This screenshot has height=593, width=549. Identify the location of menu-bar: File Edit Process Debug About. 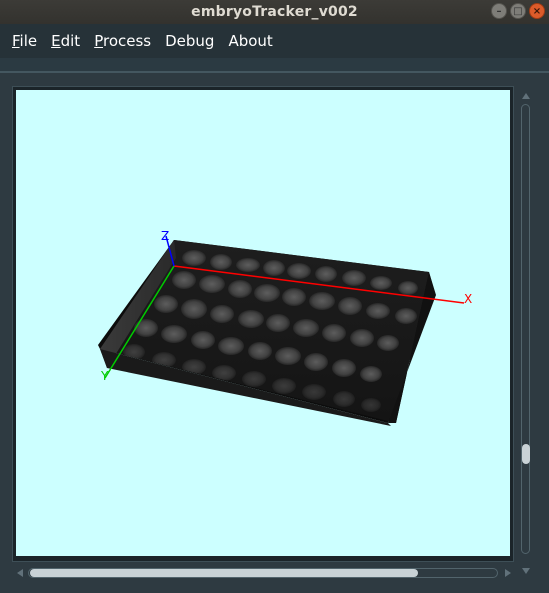
(274, 41).